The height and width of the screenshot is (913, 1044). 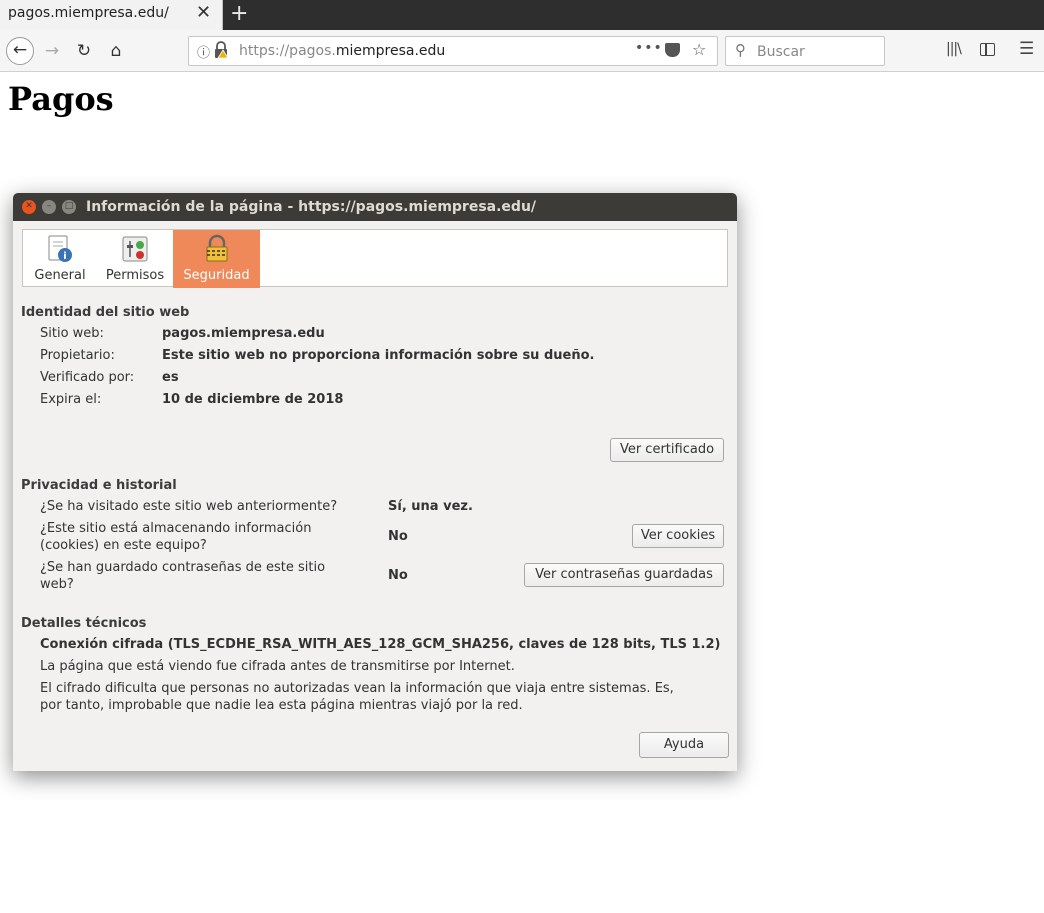 What do you see at coordinates (61, 99) in the screenshot?
I see `page-heading: Pagos` at bounding box center [61, 99].